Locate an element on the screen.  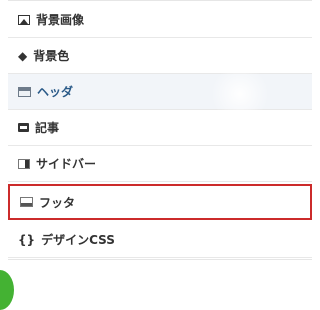
hover-glow is located at coordinates (240, 94).